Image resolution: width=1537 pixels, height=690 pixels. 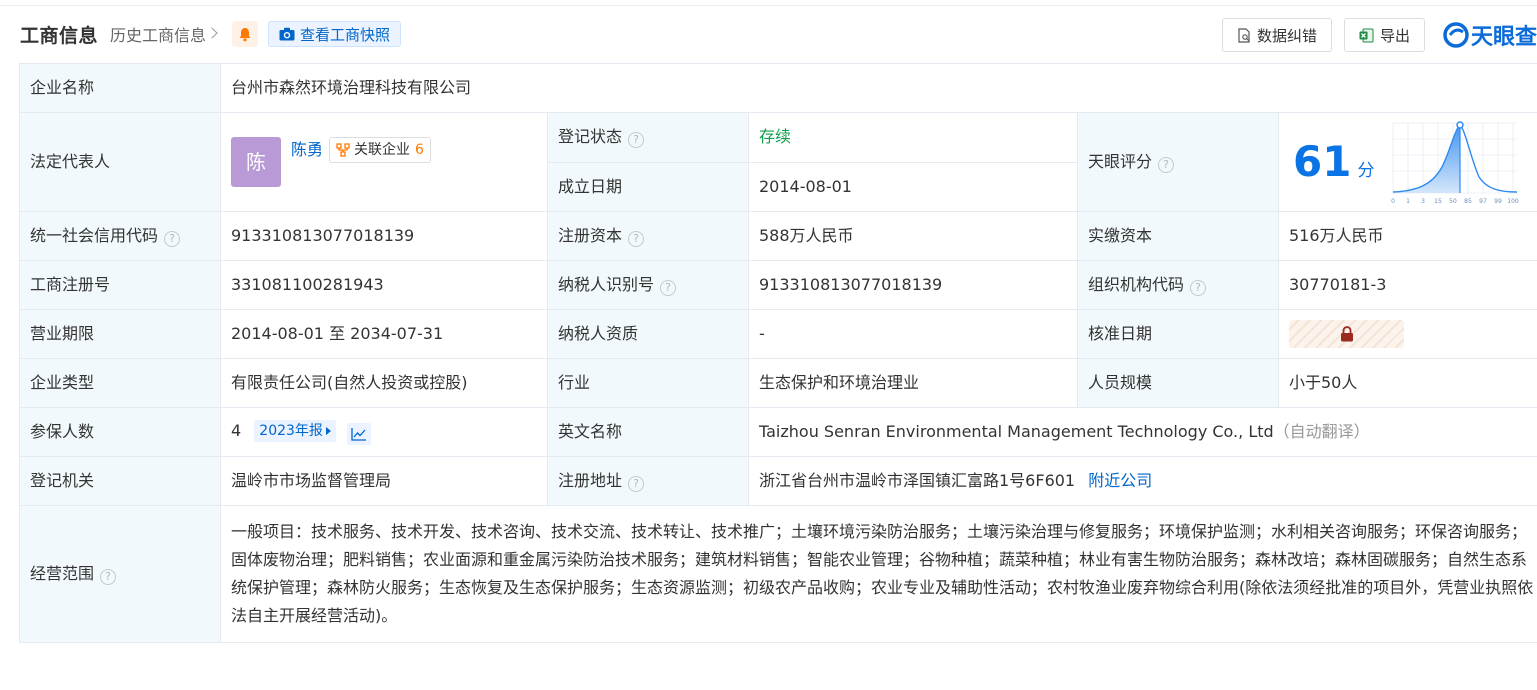 What do you see at coordinates (1120, 161) in the screenshot?
I see `score-label: 天眼评分` at bounding box center [1120, 161].